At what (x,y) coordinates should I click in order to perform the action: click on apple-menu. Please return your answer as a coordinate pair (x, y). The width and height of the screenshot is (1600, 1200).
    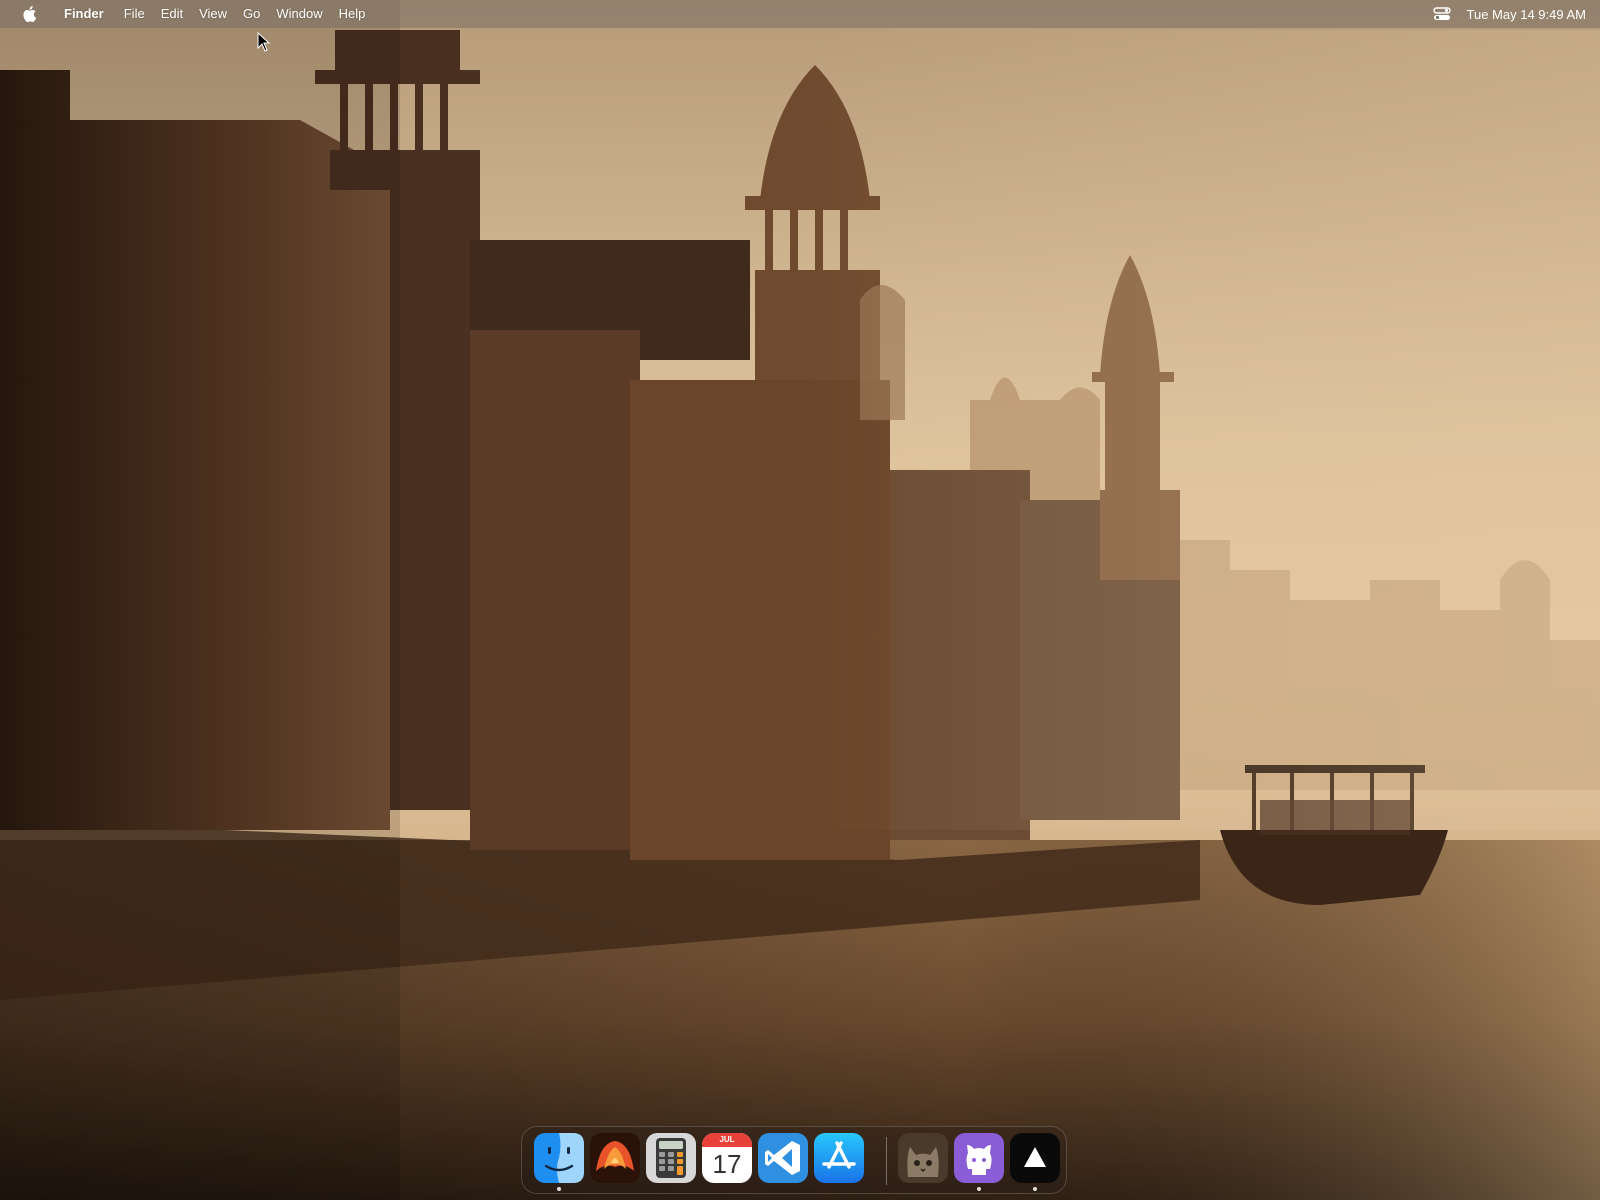
    Looking at the image, I should click on (30, 14).